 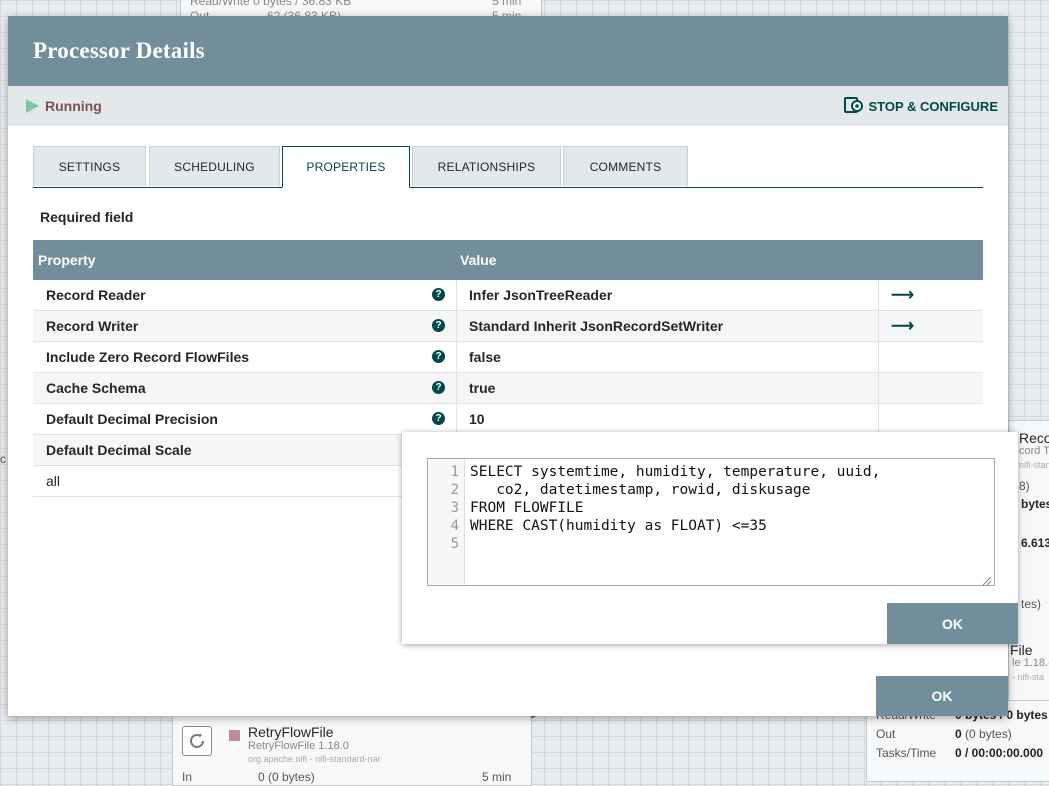 I want to click on required-field-note: Required field, so click(x=87, y=217).